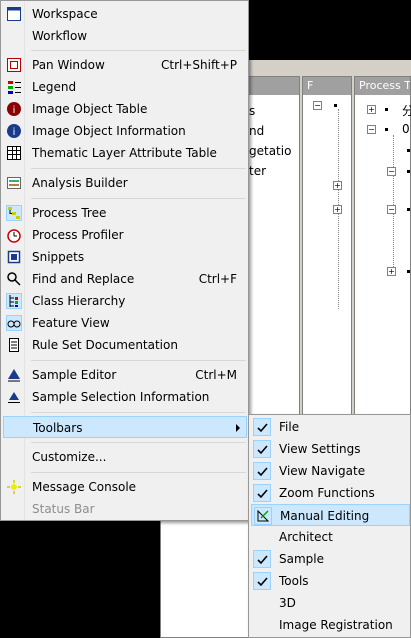 Image resolution: width=411 pixels, height=638 pixels. I want to click on analysis-builder-icon, so click(14, 183).